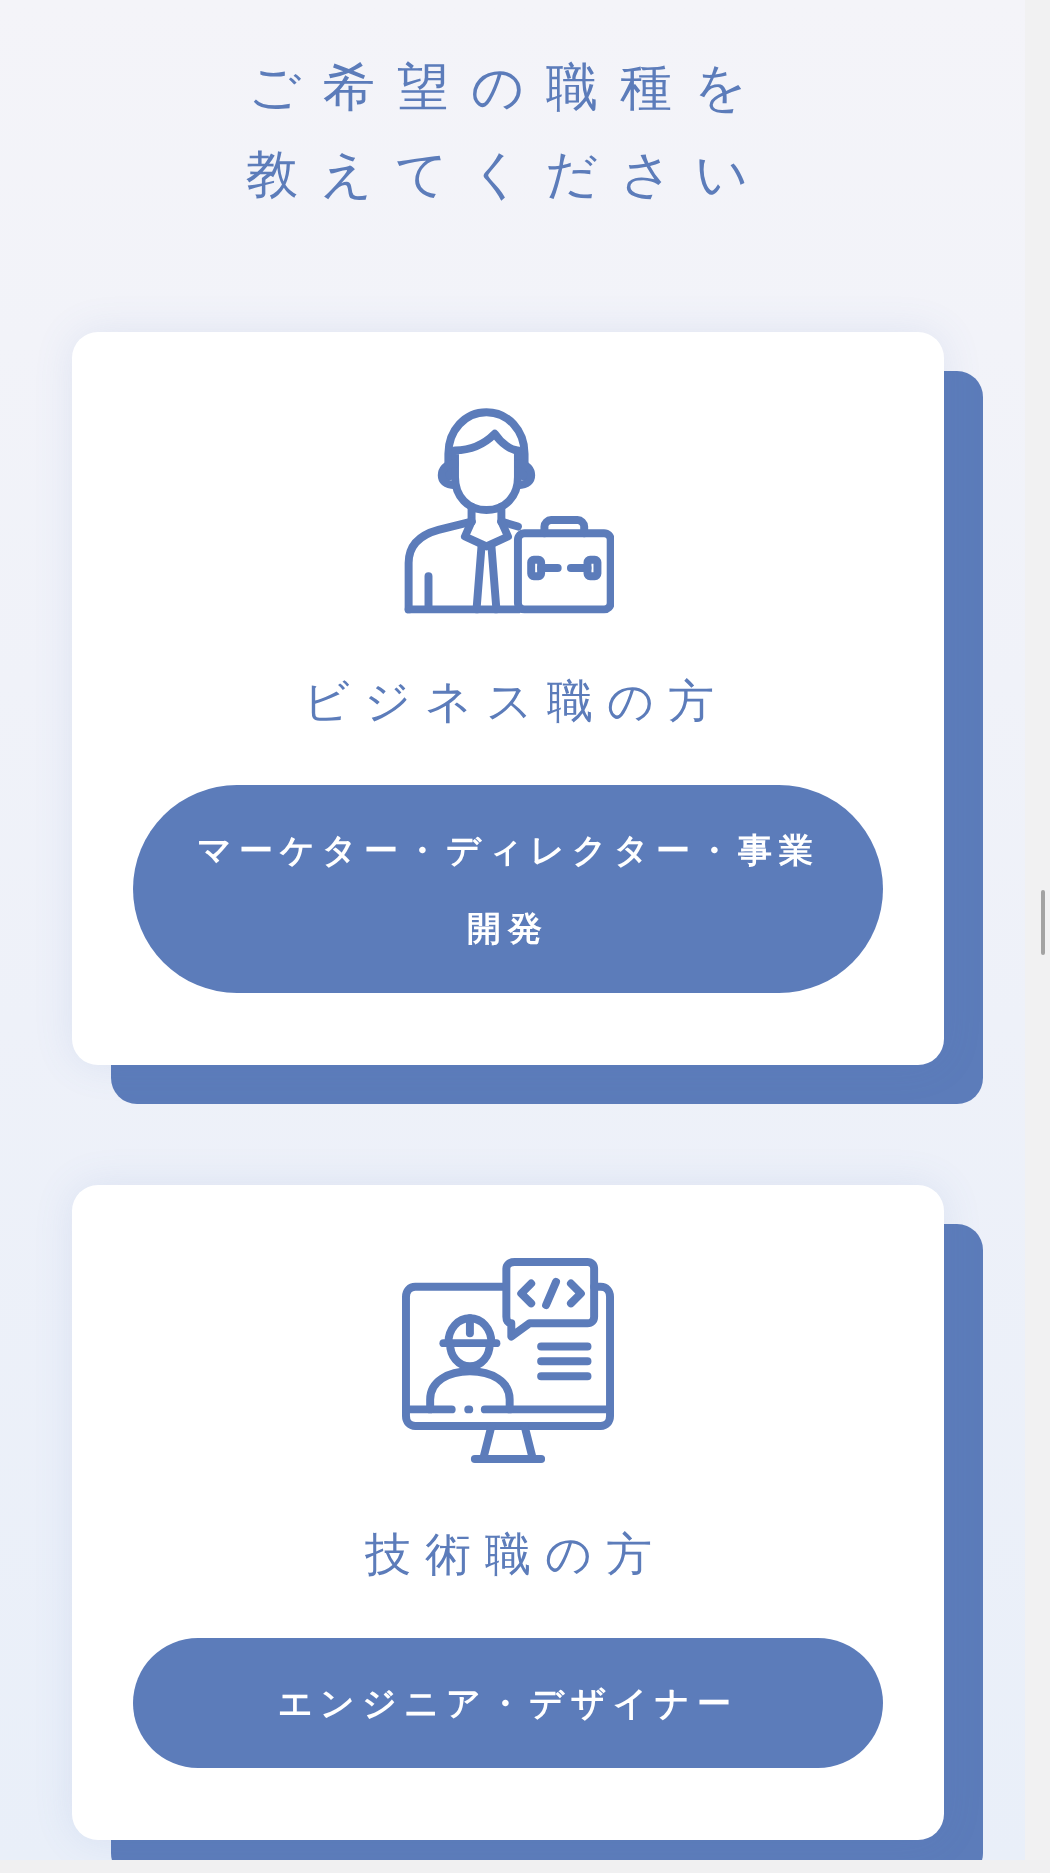  Describe the element at coordinates (508, 889) in the screenshot. I see `job-category-button: マーケター・ディレクター・事業開発` at that location.